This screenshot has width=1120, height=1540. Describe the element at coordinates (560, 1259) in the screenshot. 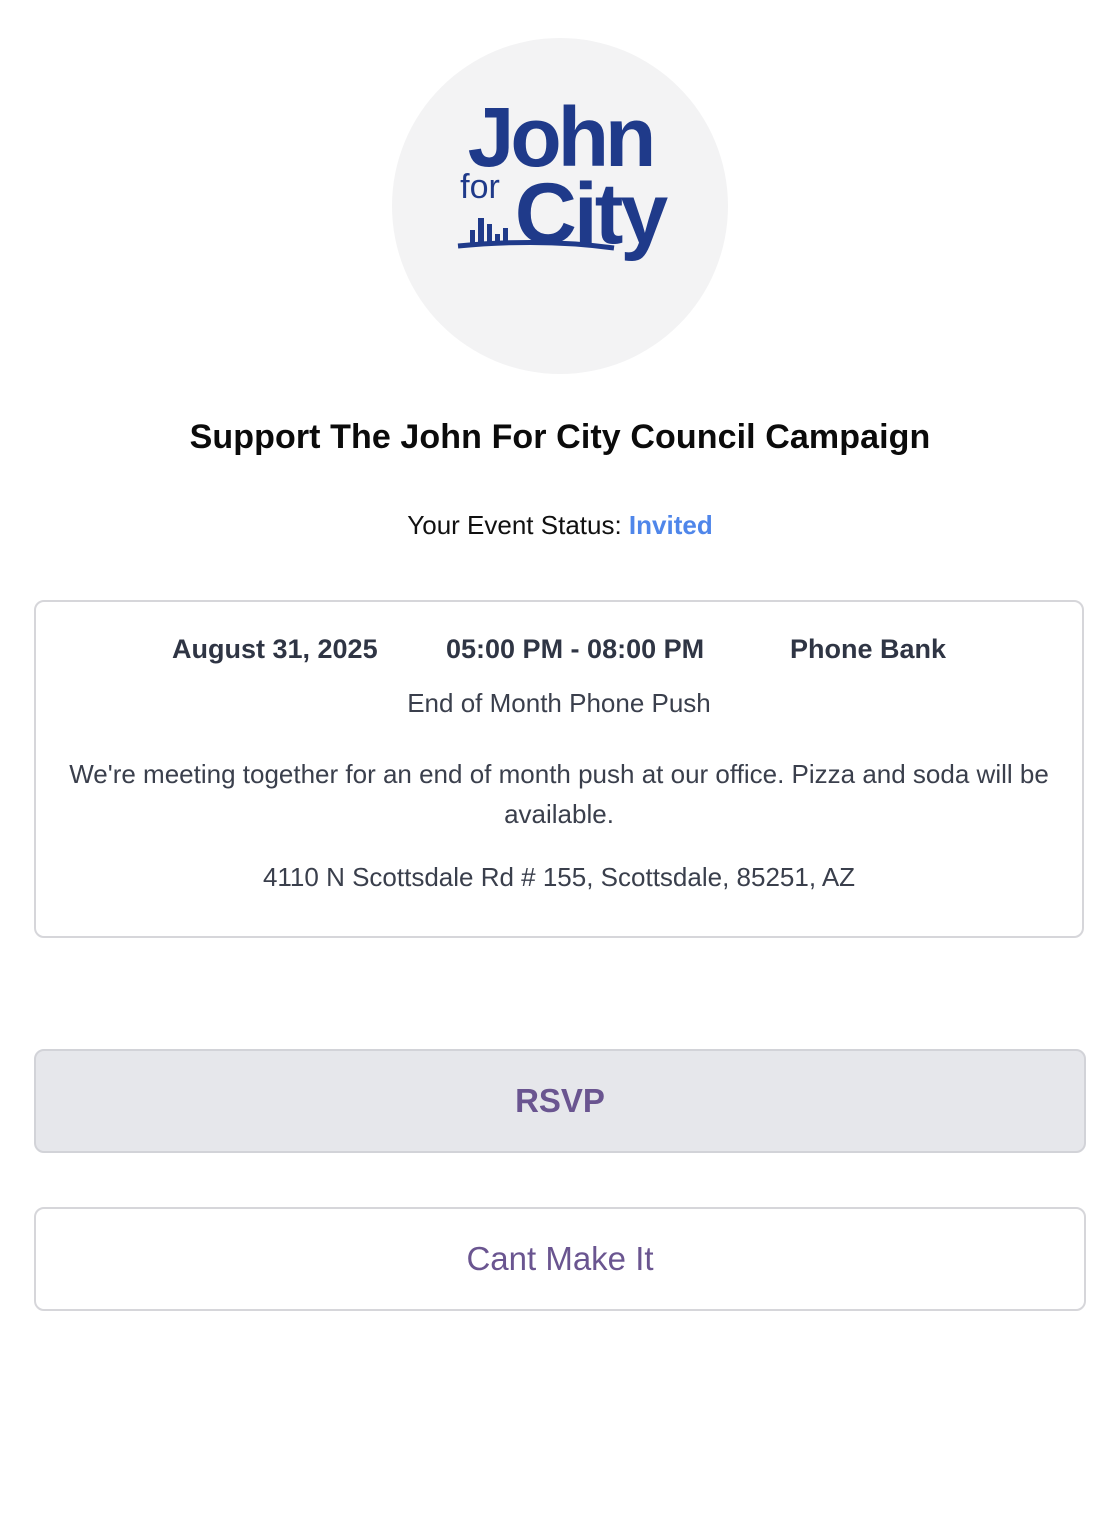

I see `cant-make-it-button: Cant Make It` at that location.